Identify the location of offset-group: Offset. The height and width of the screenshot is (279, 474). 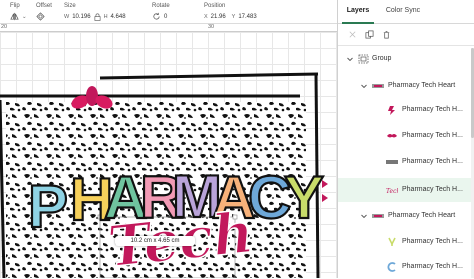
(44, 12).